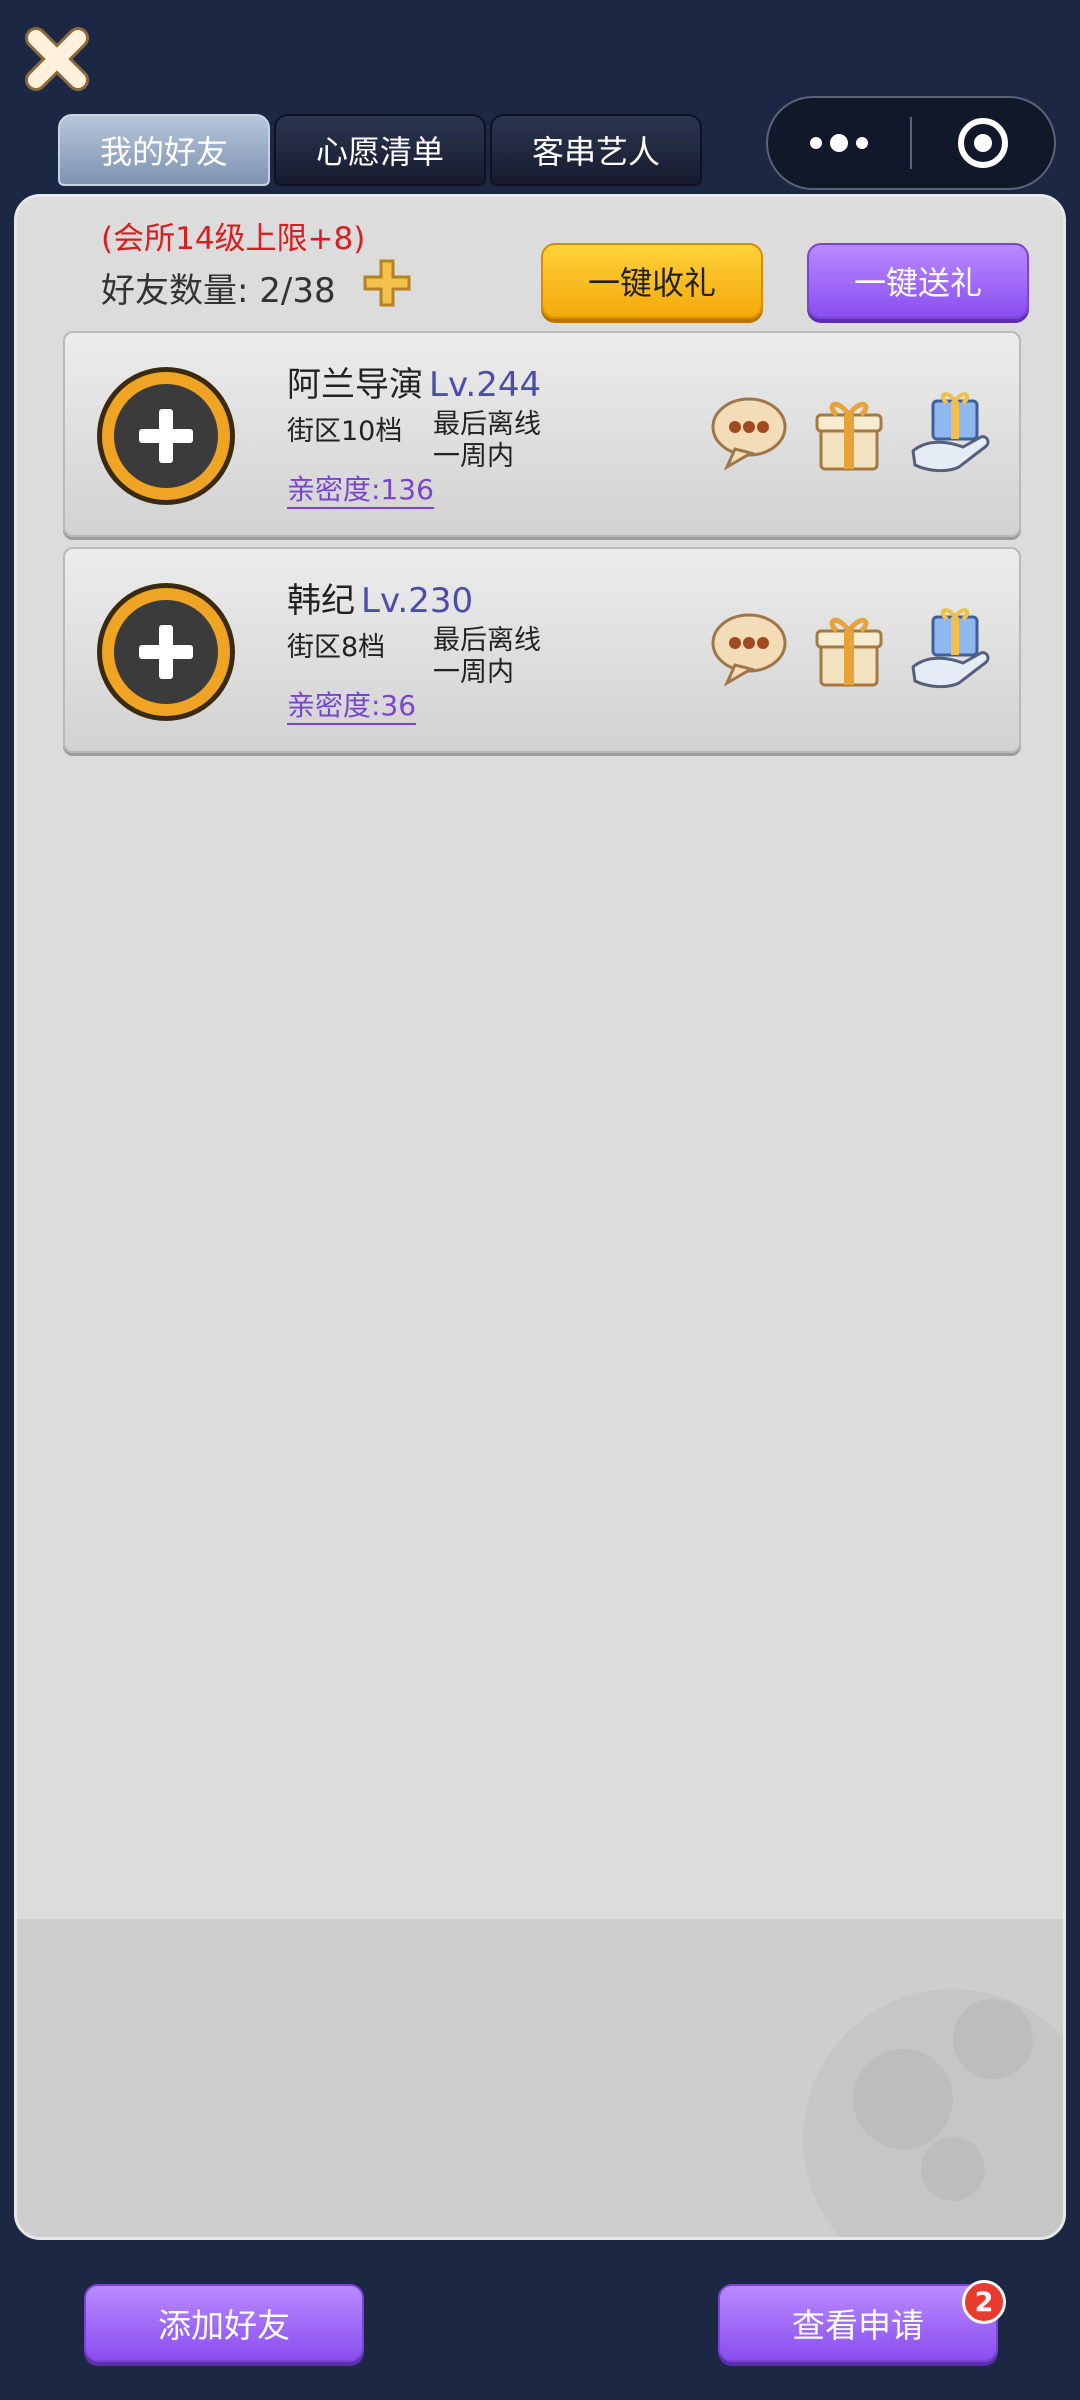  I want to click on friend-level: Lv.230, so click(417, 601).